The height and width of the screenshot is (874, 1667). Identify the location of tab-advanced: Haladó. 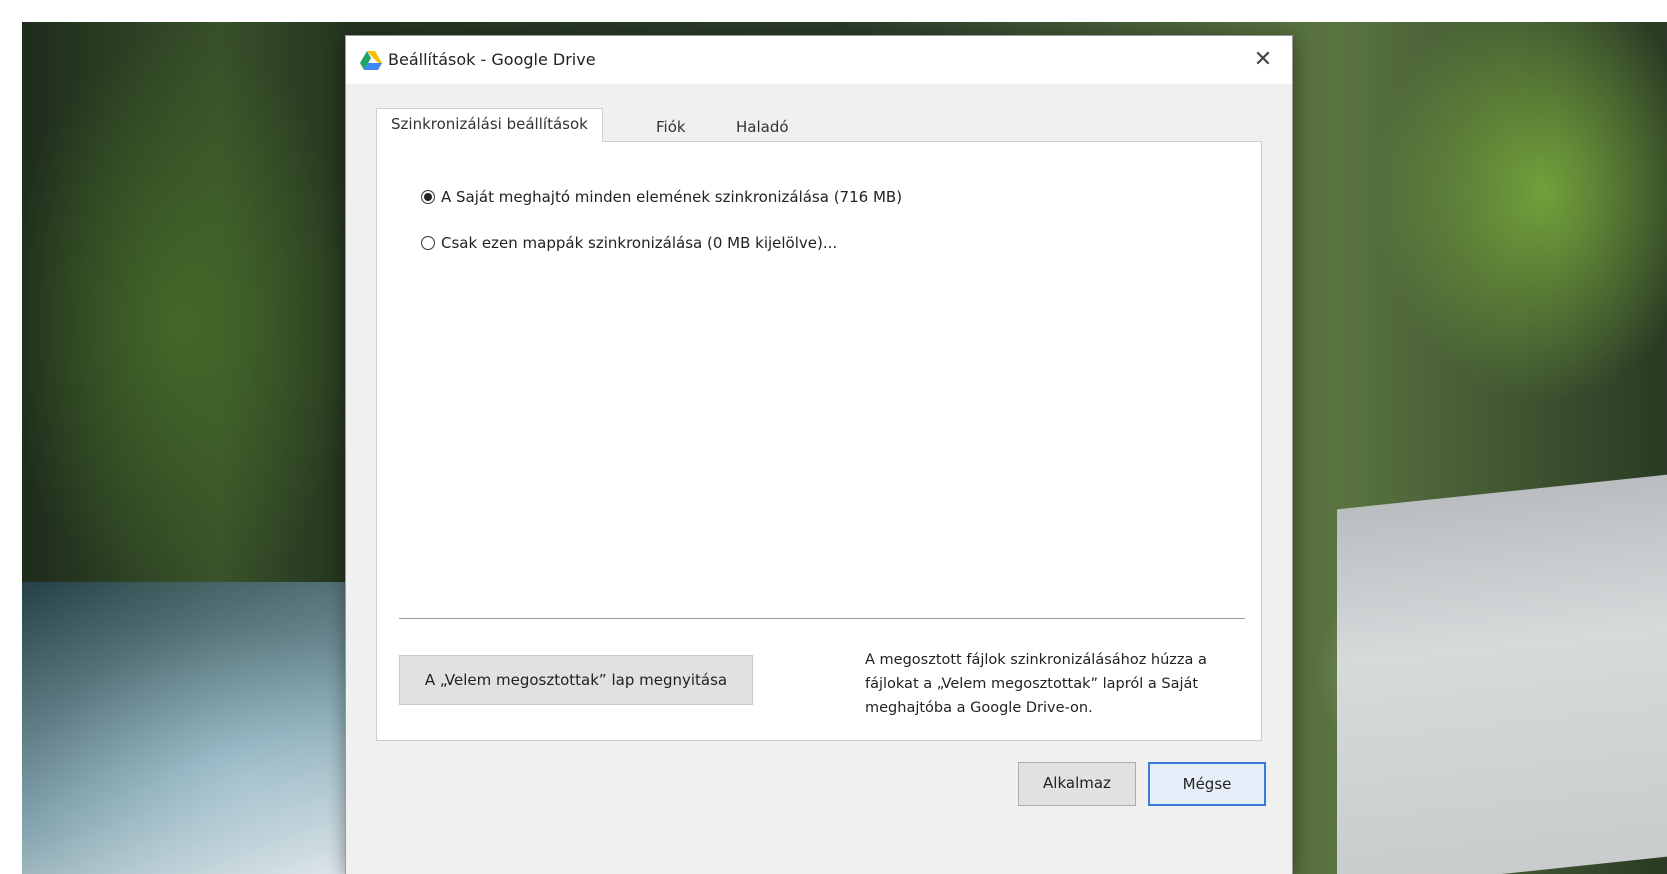
(762, 128).